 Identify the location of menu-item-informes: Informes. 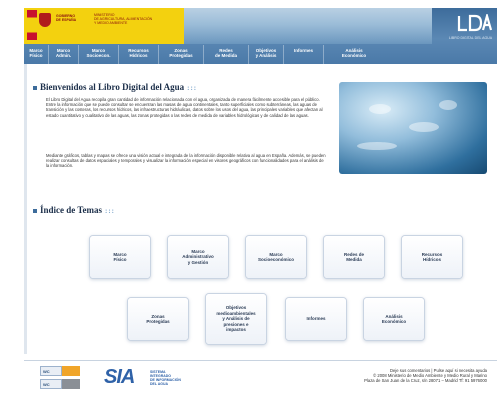
(304, 54).